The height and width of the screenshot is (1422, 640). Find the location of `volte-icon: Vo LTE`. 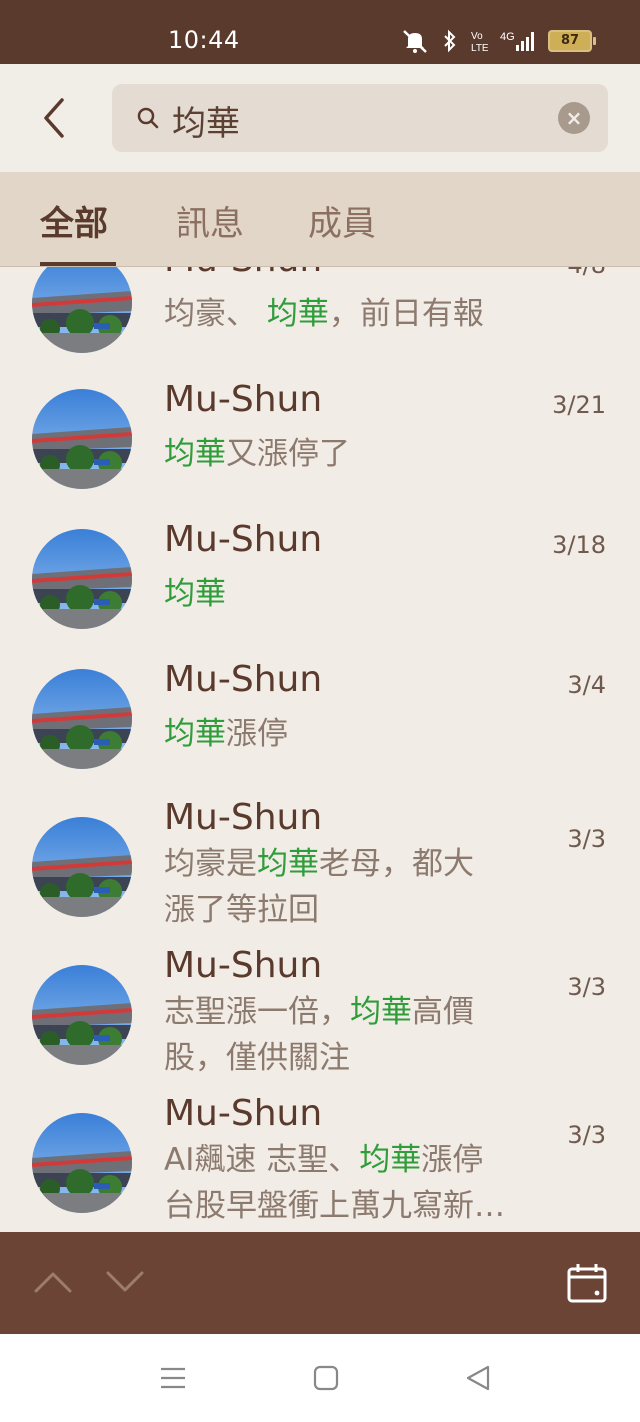

volte-icon: Vo LTE is located at coordinates (479, 42).